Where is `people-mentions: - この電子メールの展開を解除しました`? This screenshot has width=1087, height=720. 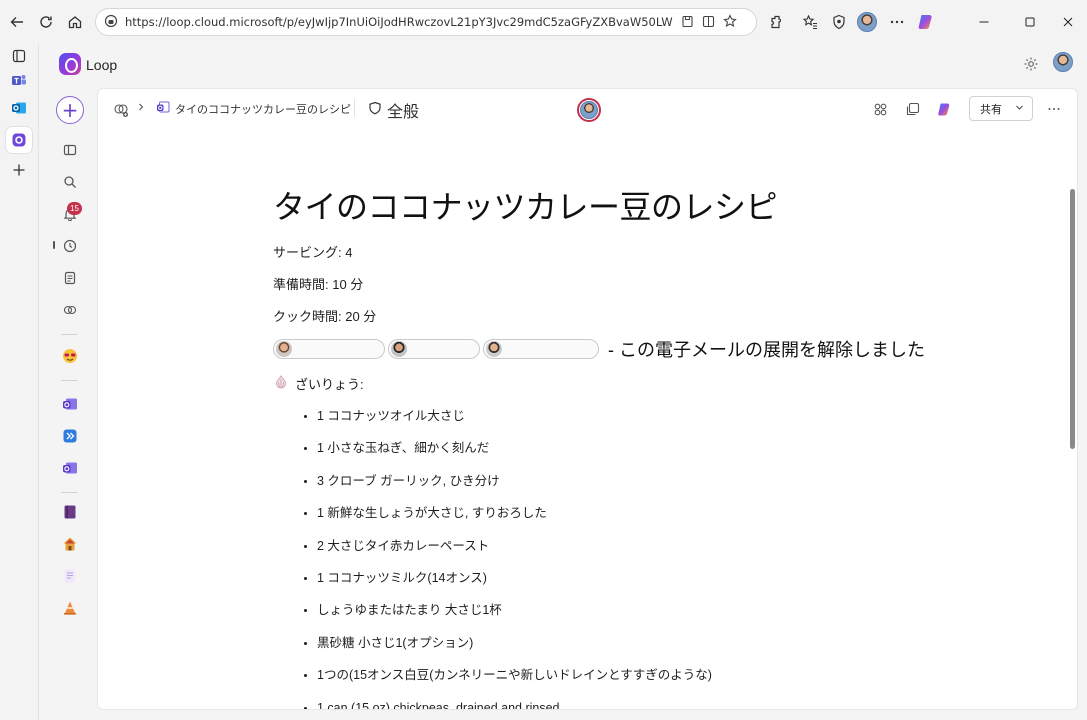 people-mentions: - この電子メールの展開を解除しました is located at coordinates (599, 349).